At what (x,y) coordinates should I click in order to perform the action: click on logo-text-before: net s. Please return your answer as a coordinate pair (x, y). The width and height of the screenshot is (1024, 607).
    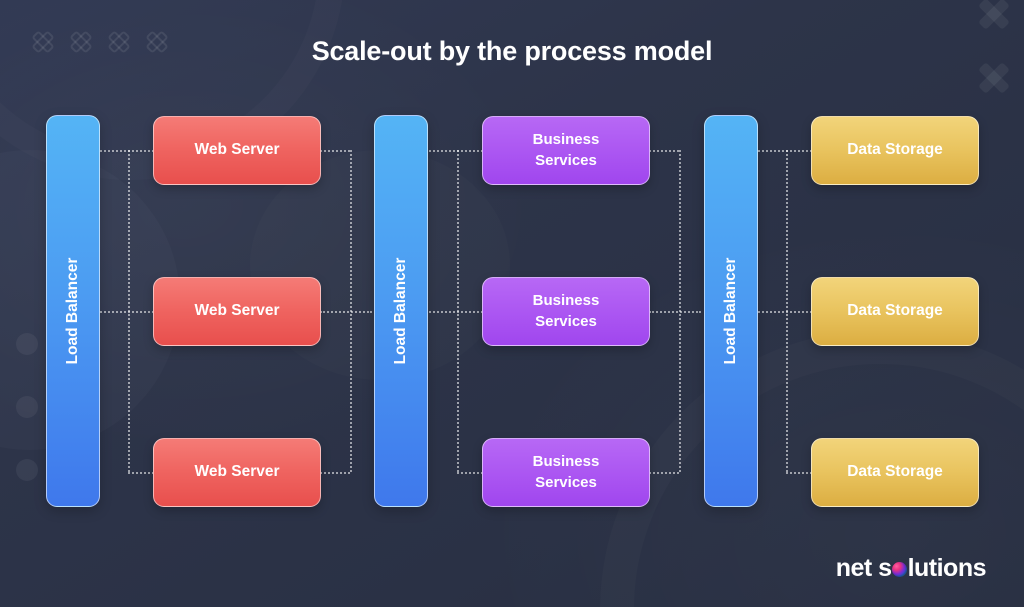
    Looking at the image, I should click on (863, 568).